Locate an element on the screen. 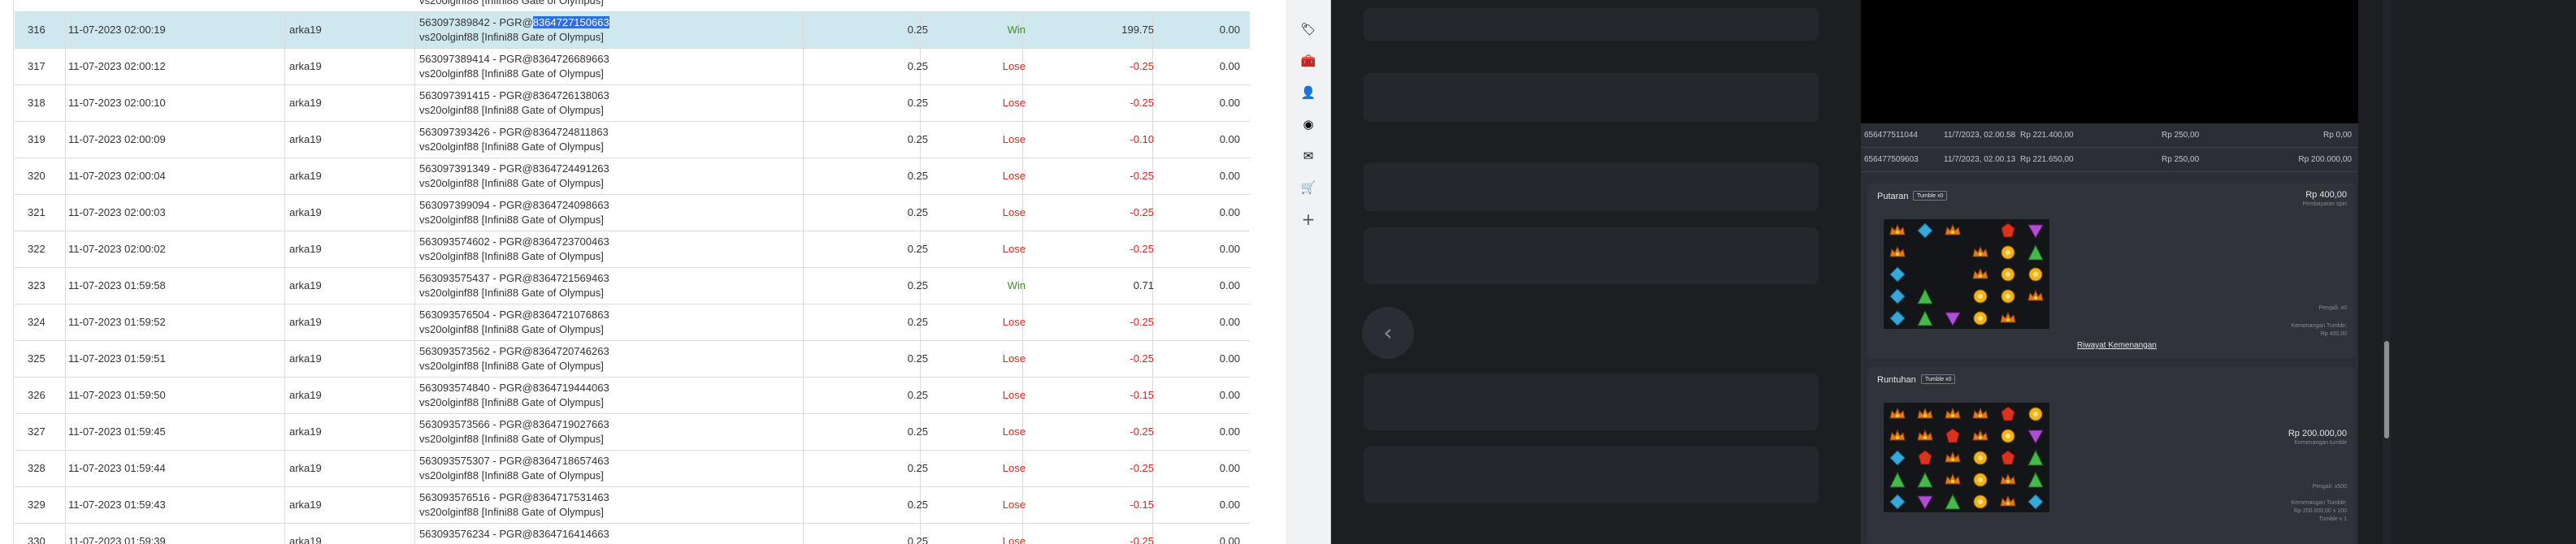  scrollbar-thumb is located at coordinates (2386, 389).